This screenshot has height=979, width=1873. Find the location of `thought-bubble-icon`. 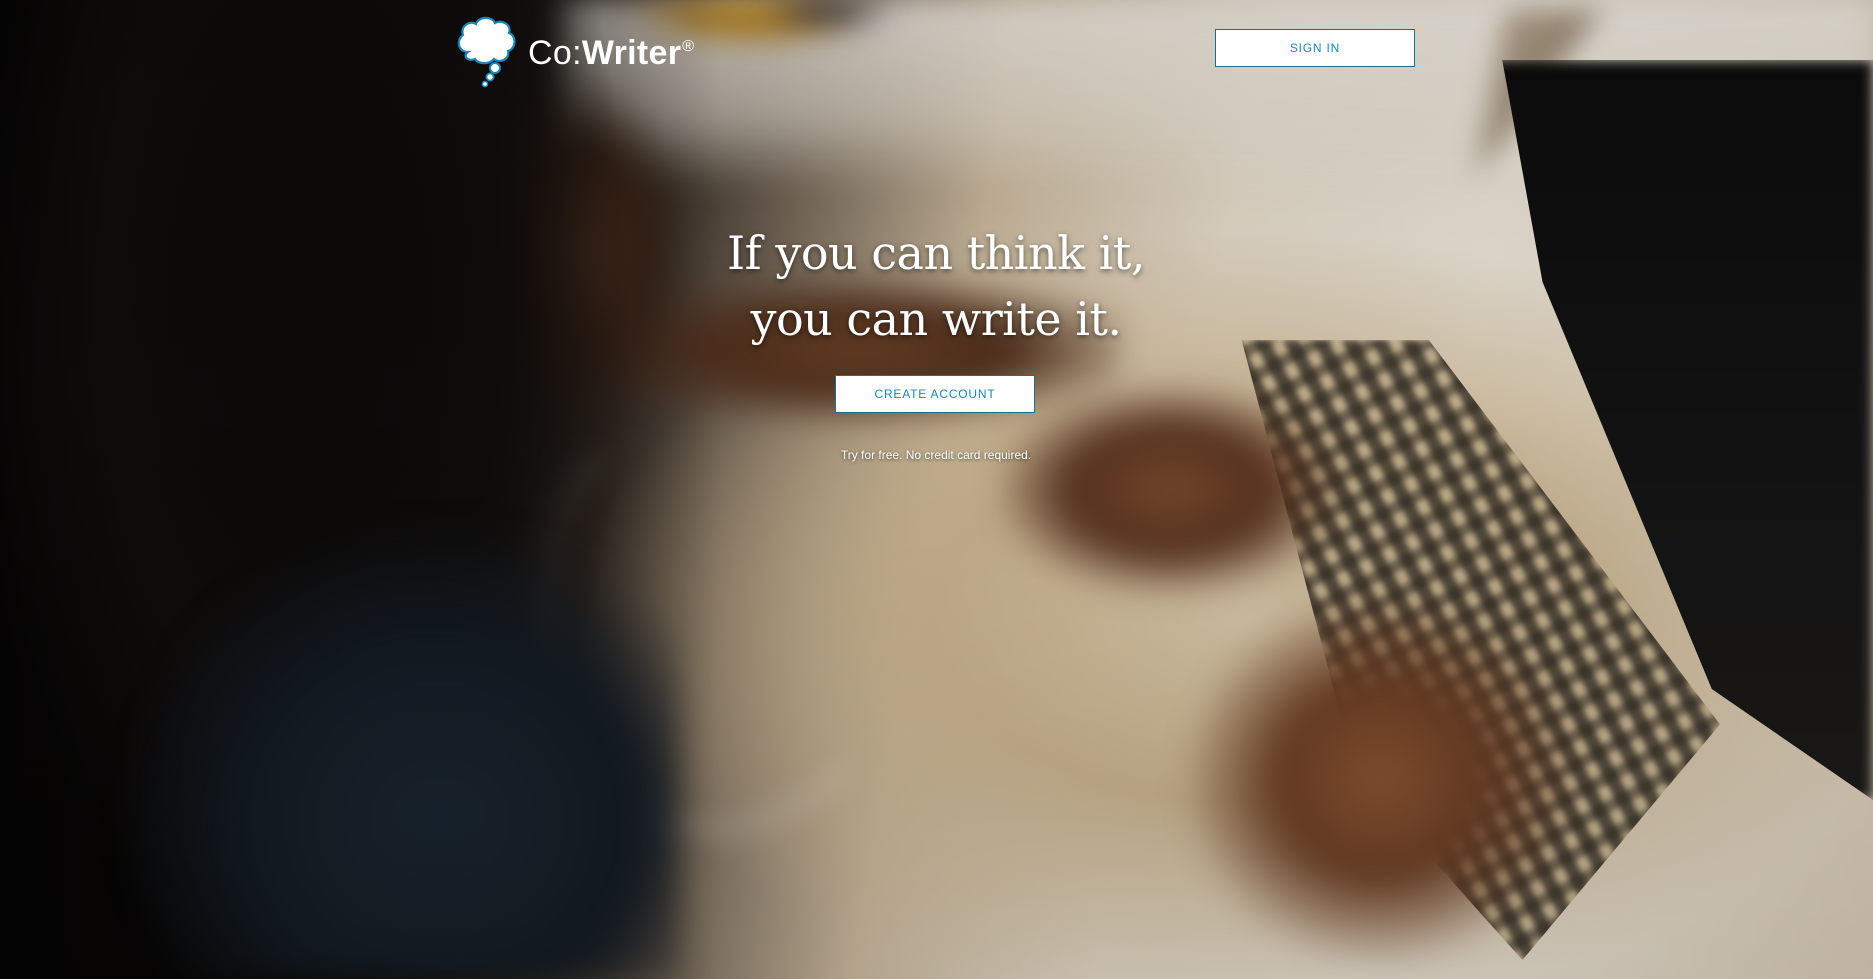

thought-bubble-icon is located at coordinates (486, 52).